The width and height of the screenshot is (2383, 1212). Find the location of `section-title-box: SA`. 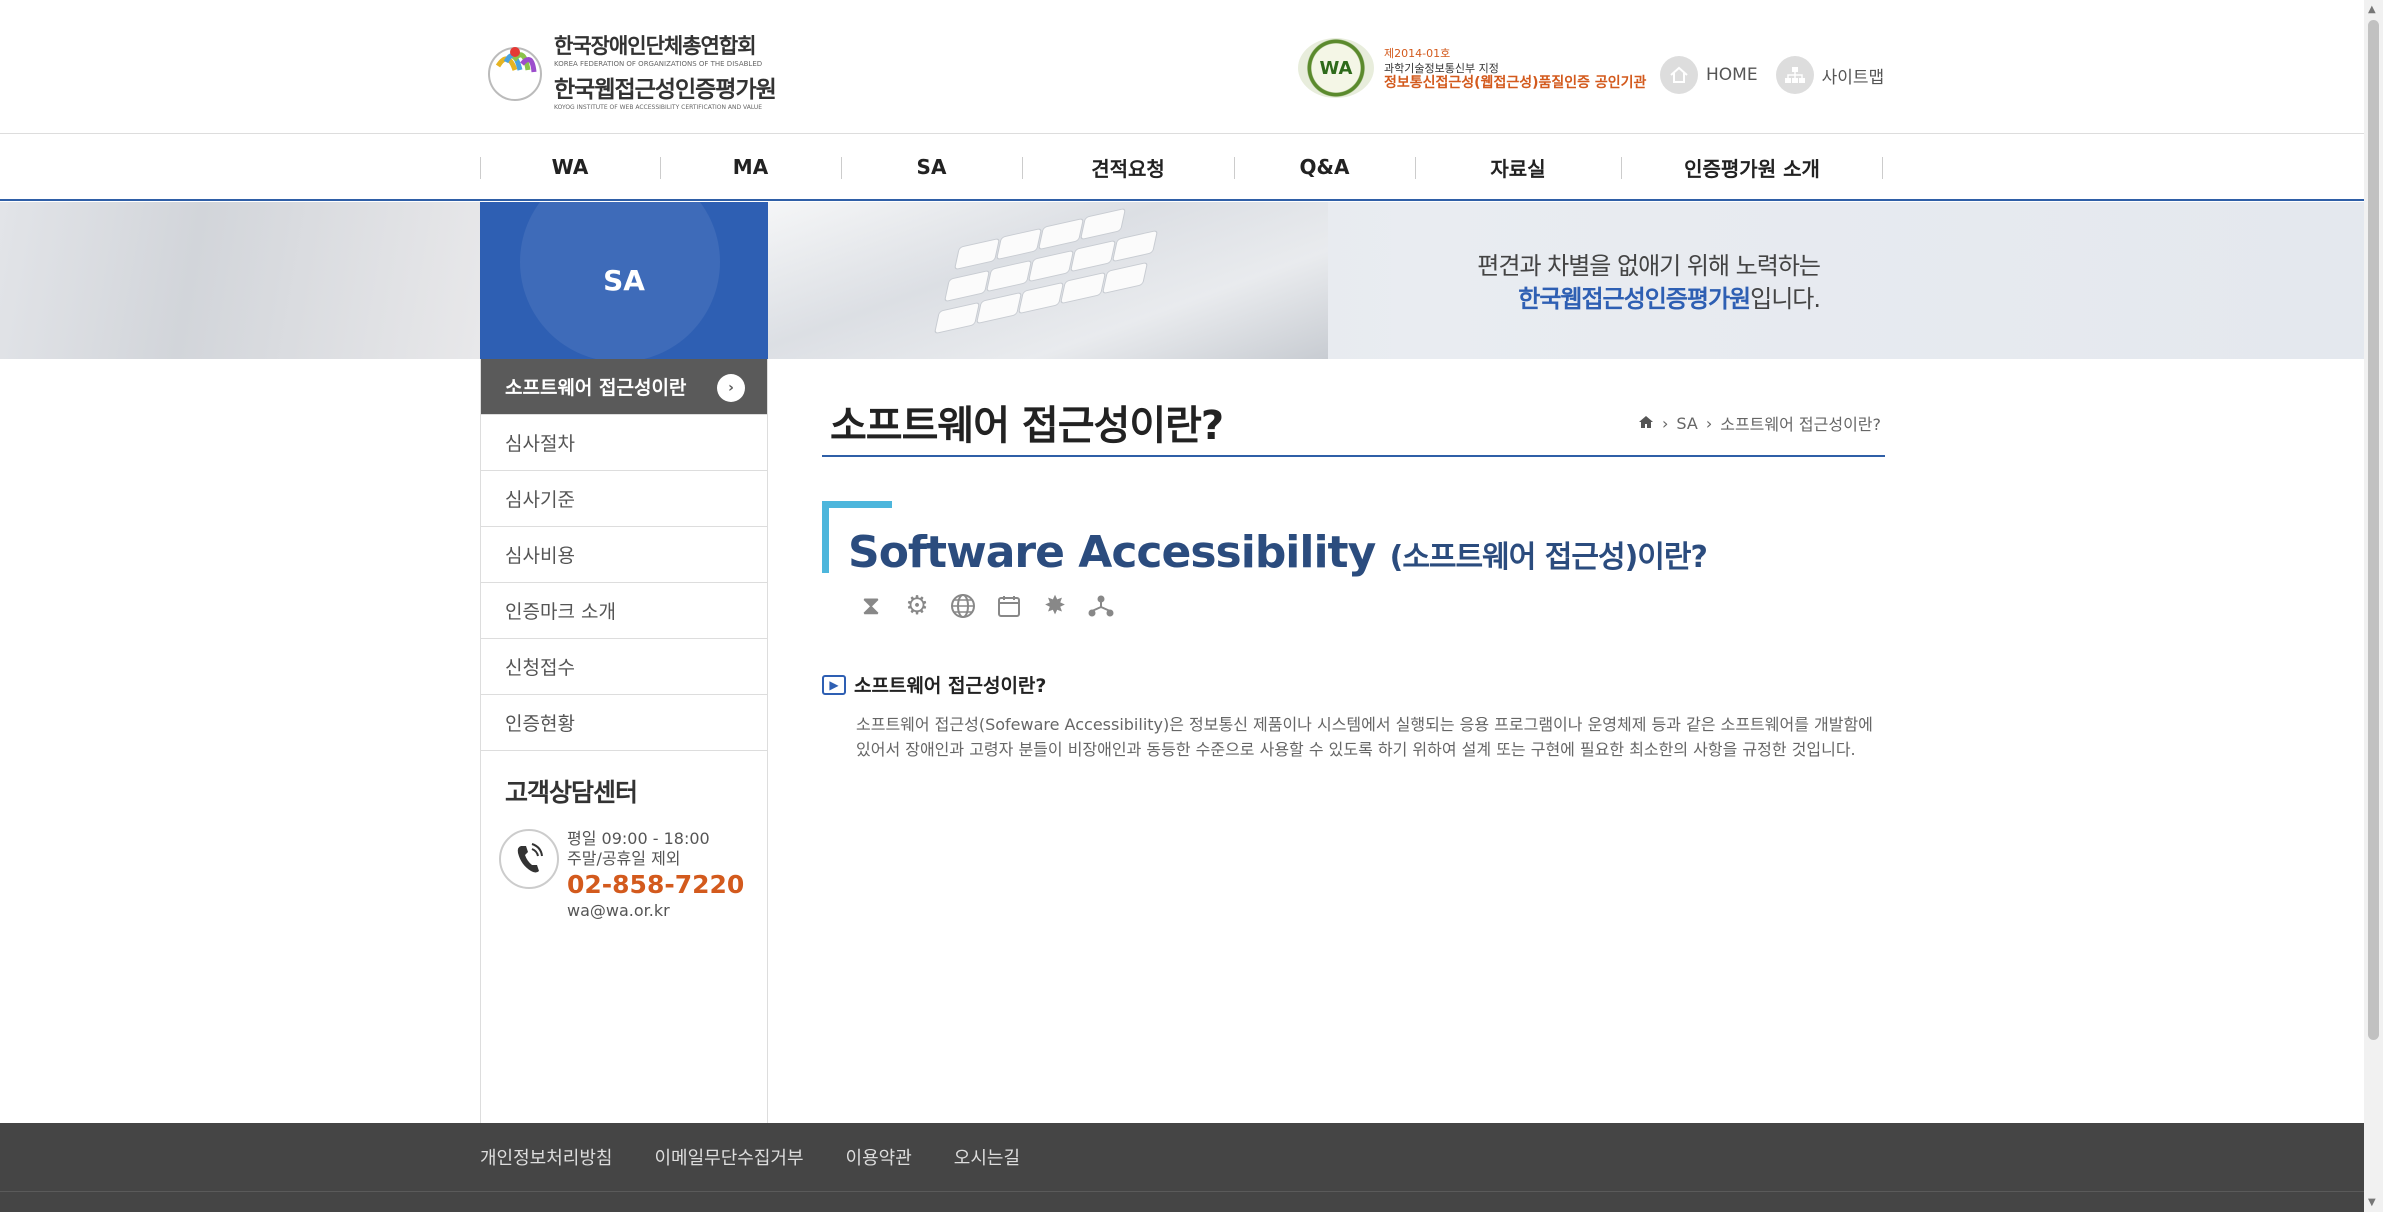

section-title-box: SA is located at coordinates (624, 280).